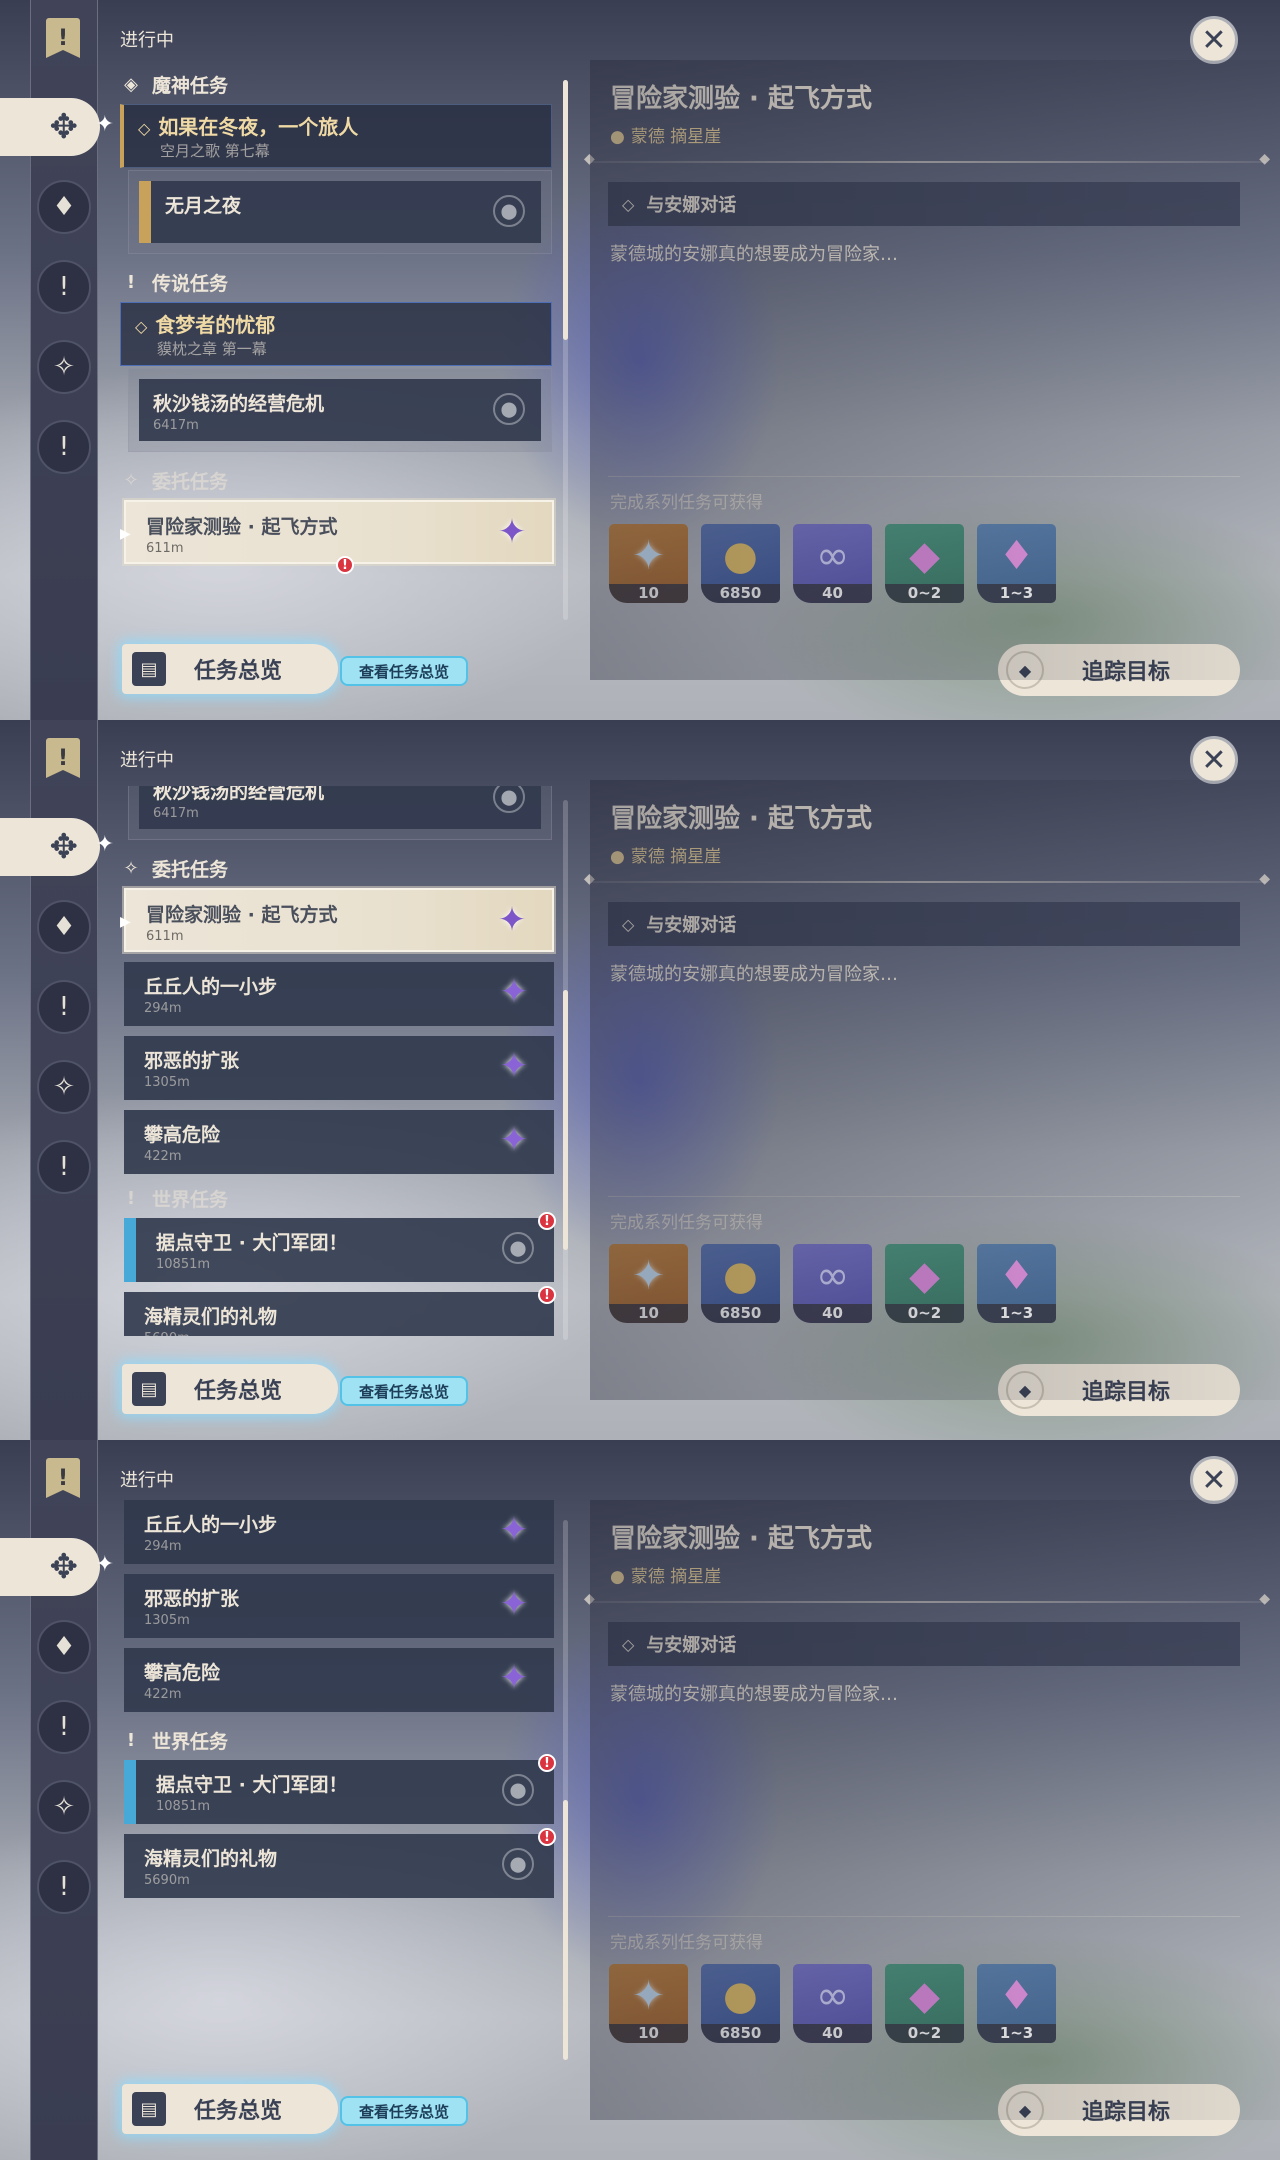 The width and height of the screenshot is (1280, 2160). I want to click on archon-group-subtitle: 空月之歌 第七幕, so click(215, 151).